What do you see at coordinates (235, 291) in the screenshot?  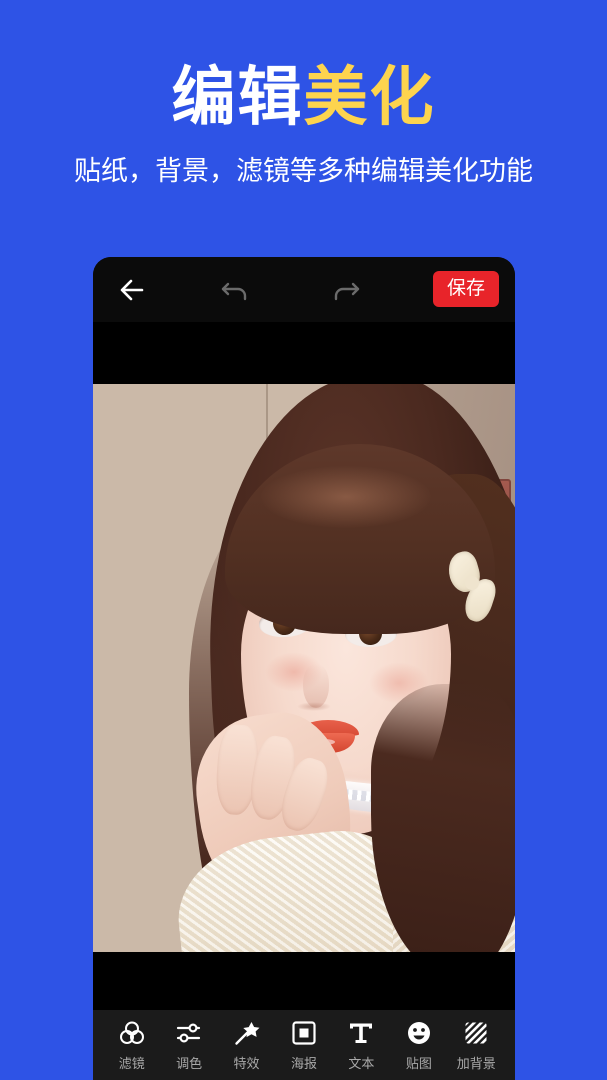 I see `undo-arrow-icon` at bounding box center [235, 291].